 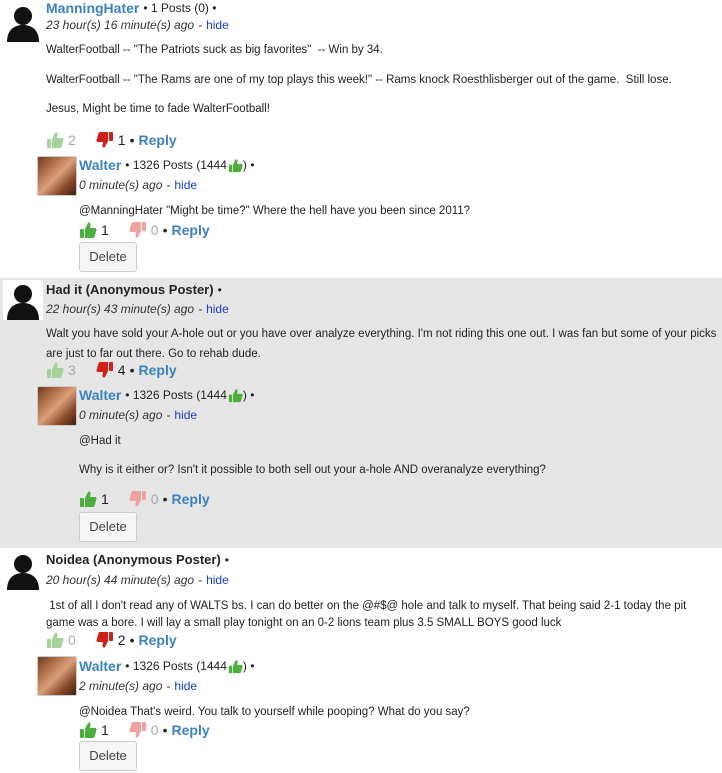 What do you see at coordinates (180, 8) in the screenshot?
I see `author-meta: • 1 Posts (0) •` at bounding box center [180, 8].